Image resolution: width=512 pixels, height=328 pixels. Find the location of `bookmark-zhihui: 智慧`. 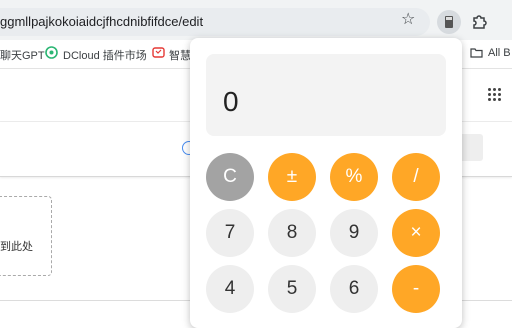

bookmark-zhihui: 智慧 is located at coordinates (180, 55).